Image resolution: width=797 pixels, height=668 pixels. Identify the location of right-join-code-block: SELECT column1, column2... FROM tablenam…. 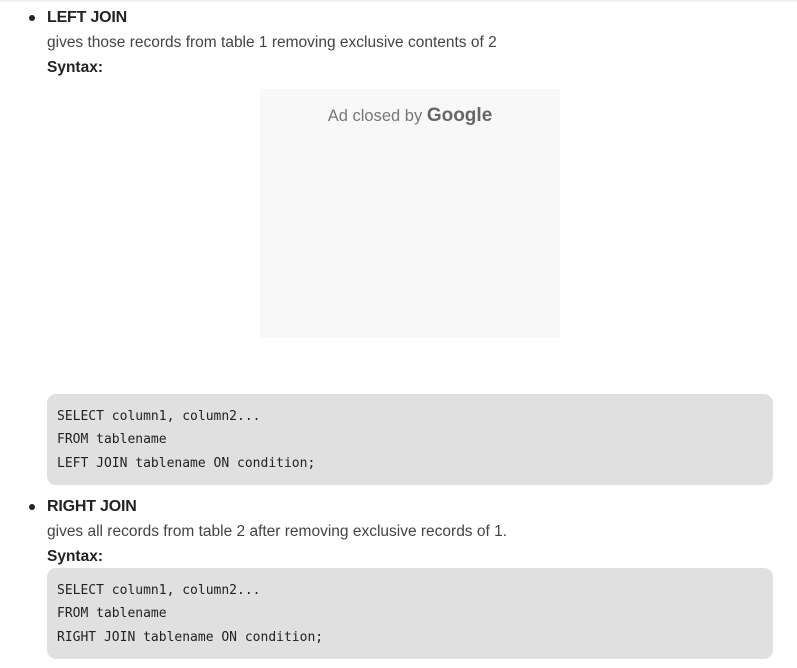
(410, 613).